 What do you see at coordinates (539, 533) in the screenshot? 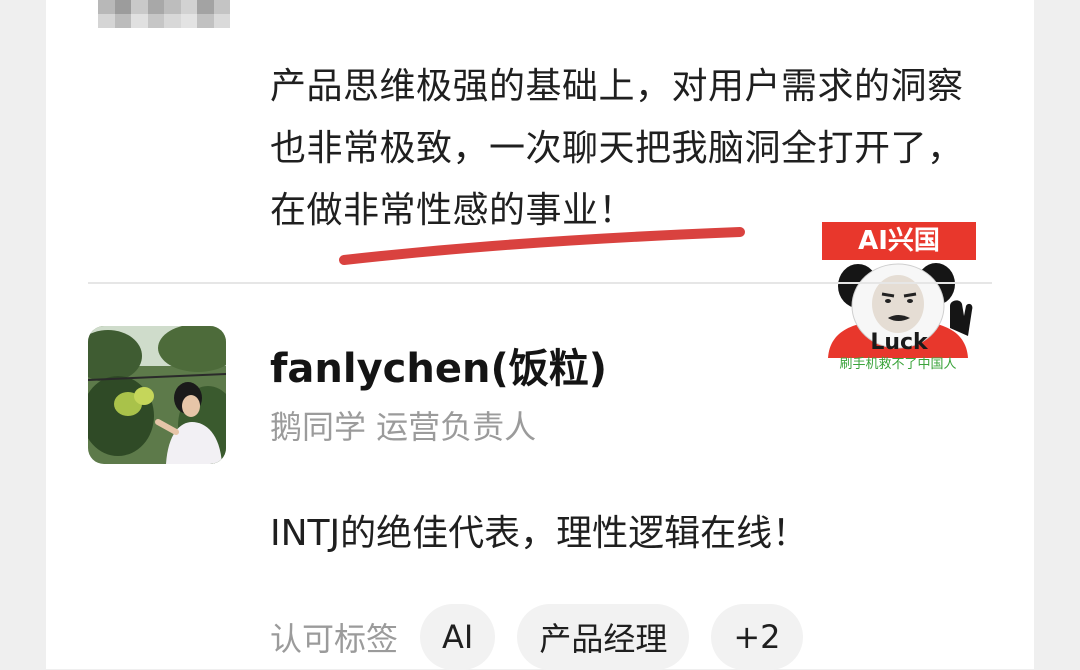
I see `user-comment: INTJ的绝佳代表，理性逻辑在线！` at bounding box center [539, 533].